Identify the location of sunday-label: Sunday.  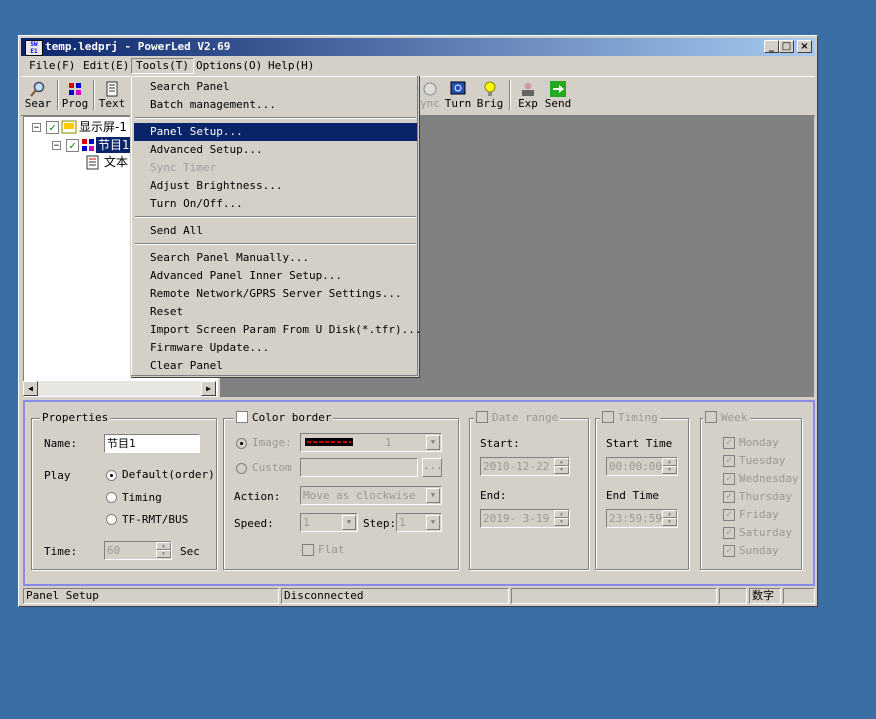
(759, 550).